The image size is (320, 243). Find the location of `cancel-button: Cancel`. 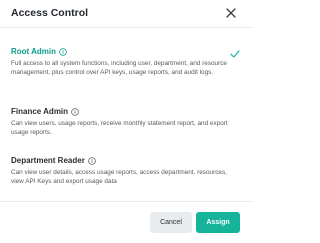

cancel-button: Cancel is located at coordinates (171, 222).